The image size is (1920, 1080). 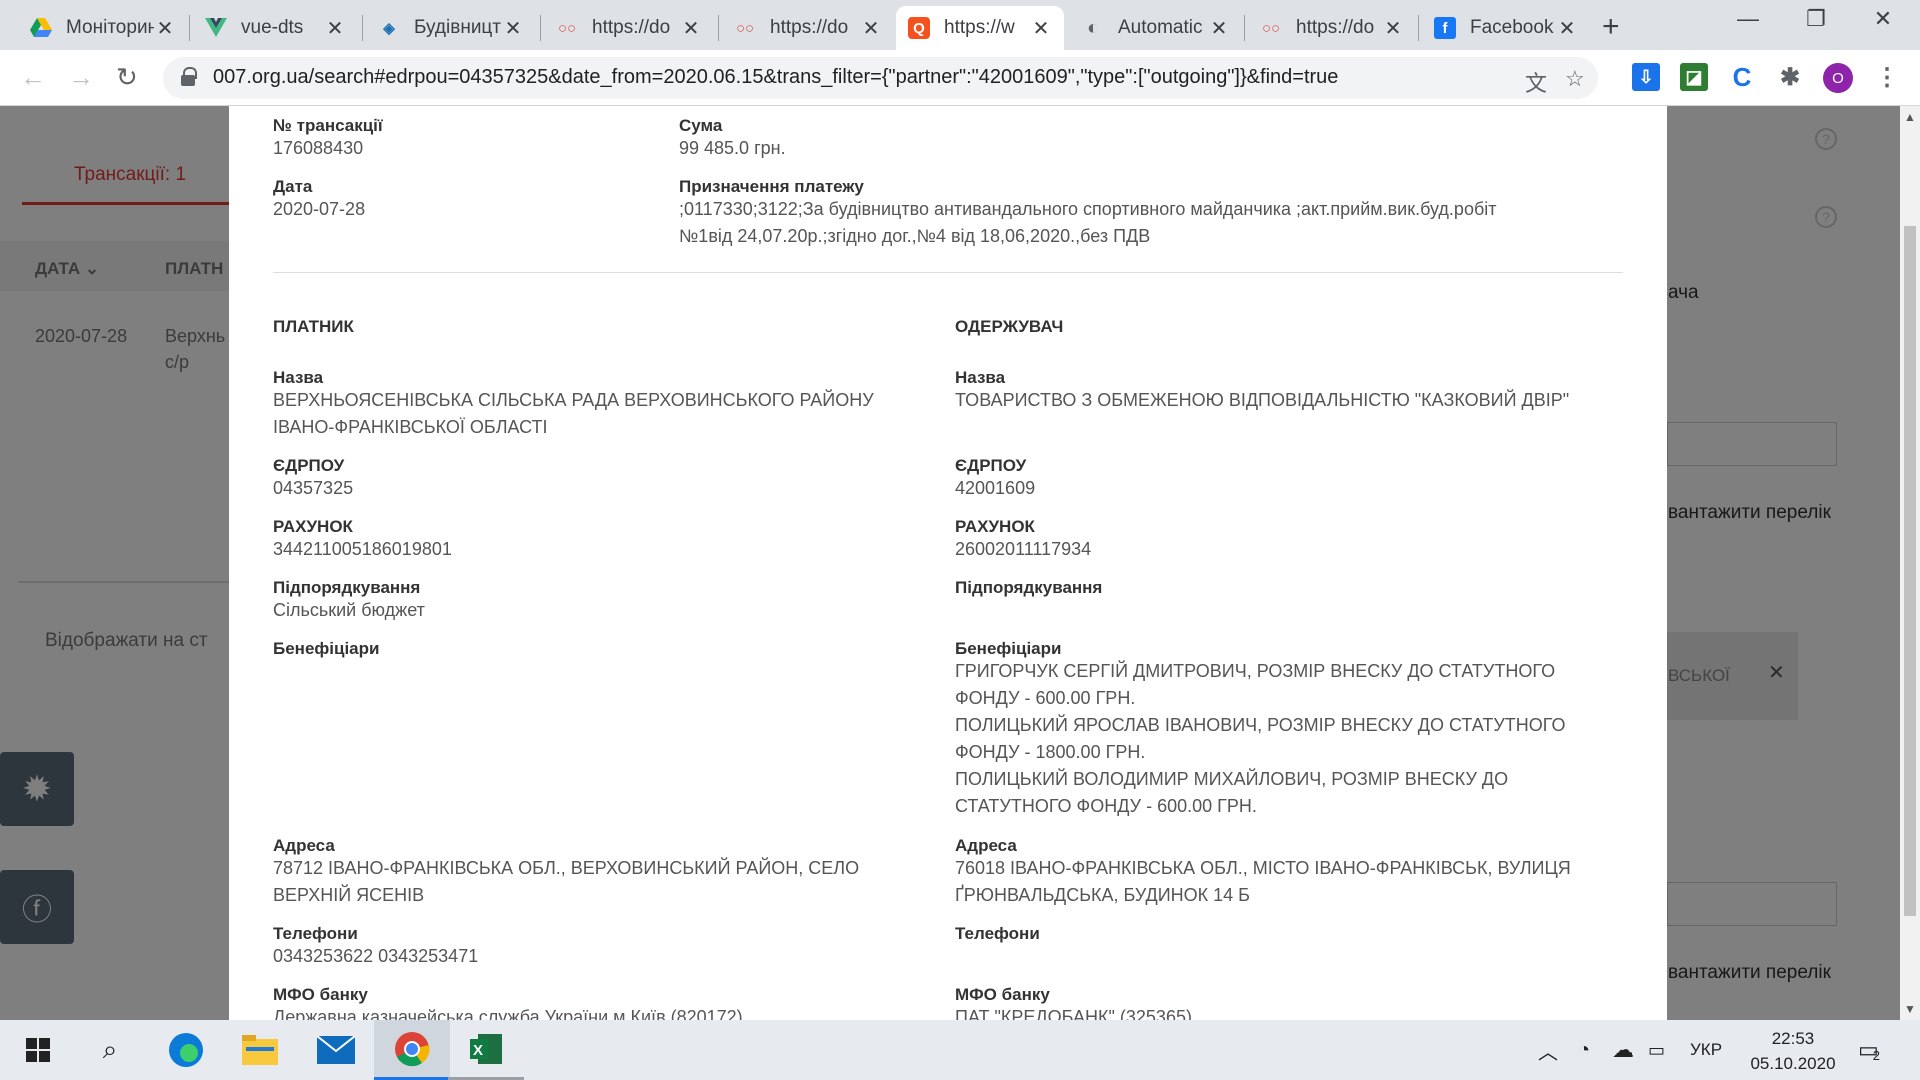 What do you see at coordinates (1793, 1063) in the screenshot?
I see `clock-date: 05.10.2020` at bounding box center [1793, 1063].